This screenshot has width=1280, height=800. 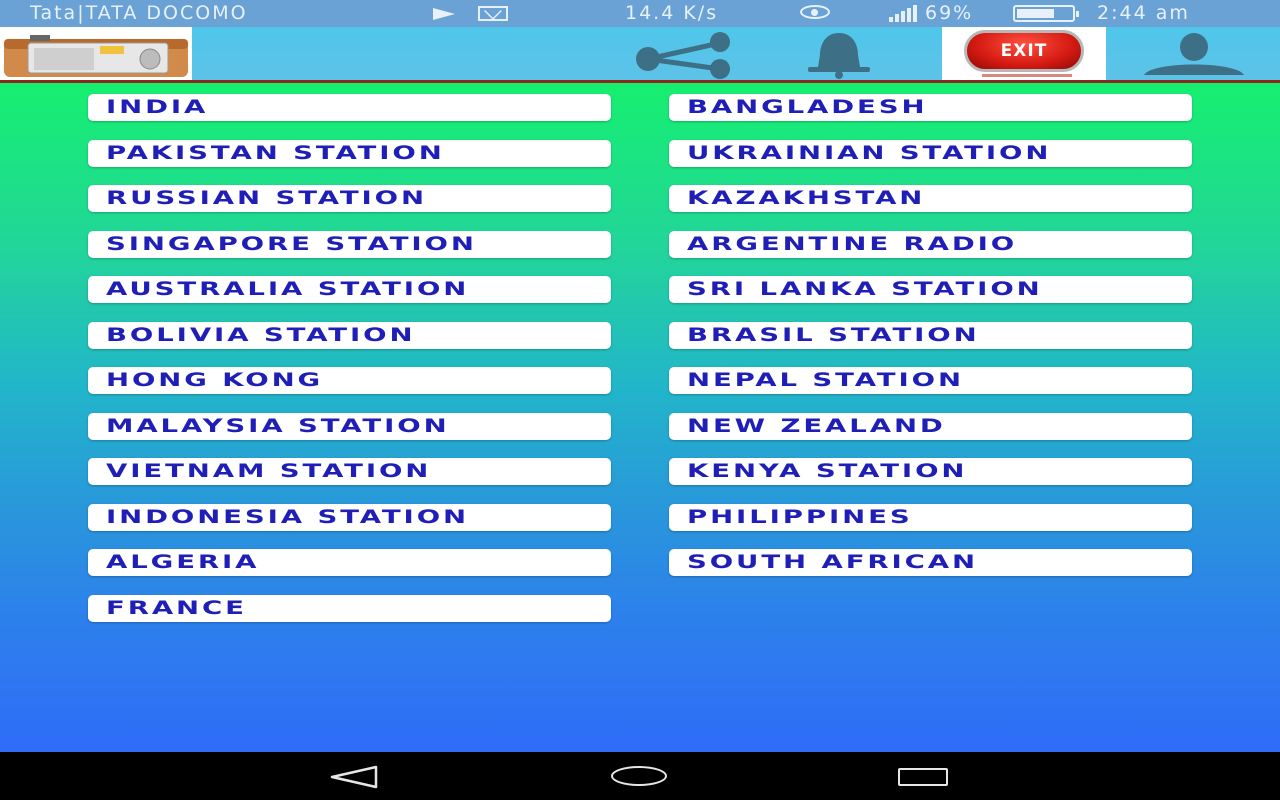 What do you see at coordinates (1194, 55) in the screenshot?
I see `user-icon` at bounding box center [1194, 55].